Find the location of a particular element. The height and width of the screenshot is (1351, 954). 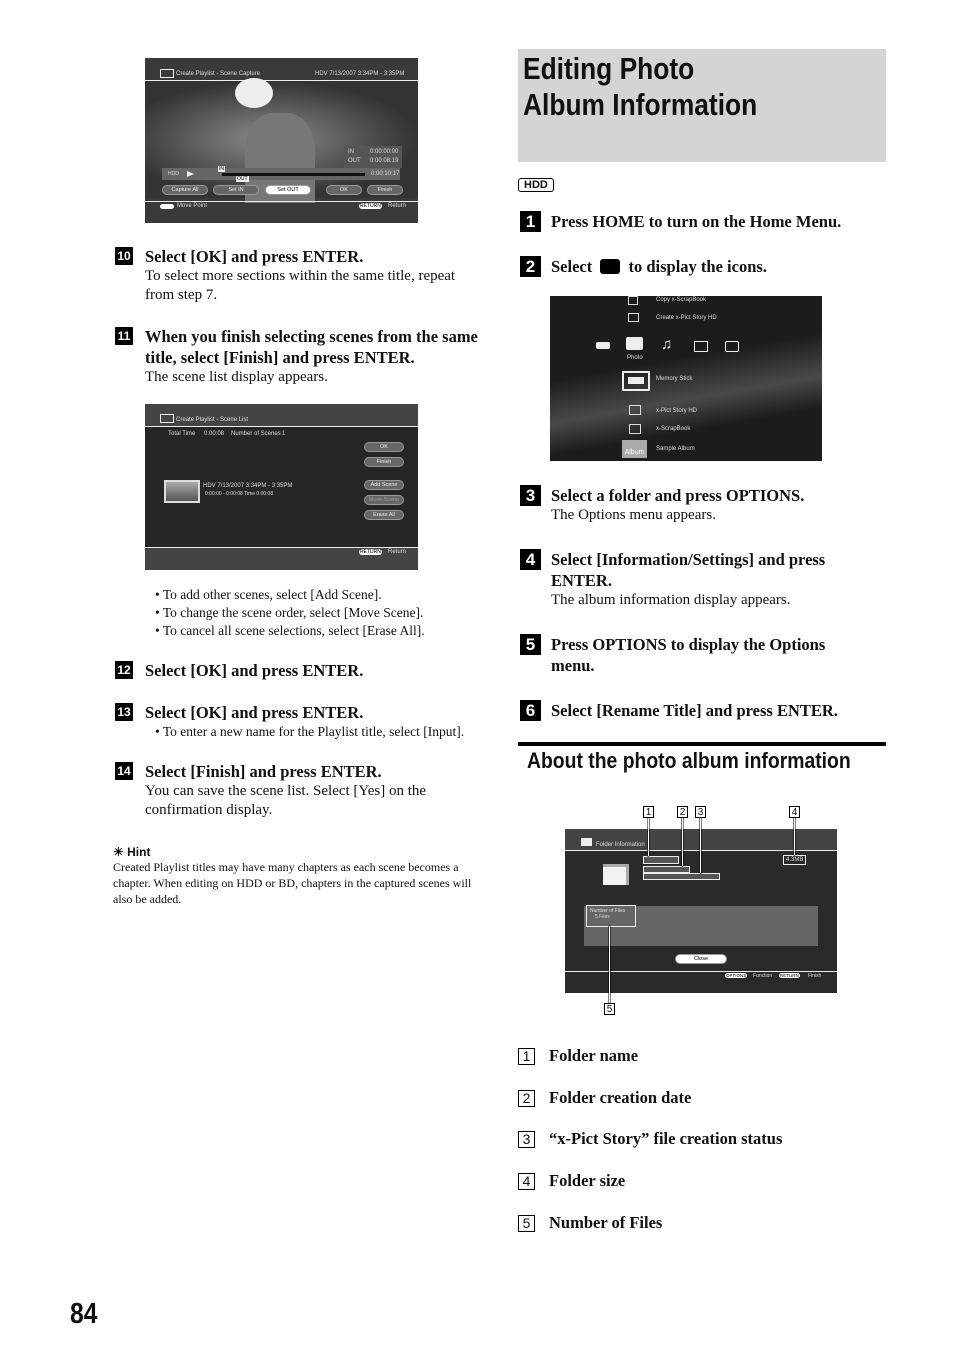

callout-2: 2 is located at coordinates (682, 812).